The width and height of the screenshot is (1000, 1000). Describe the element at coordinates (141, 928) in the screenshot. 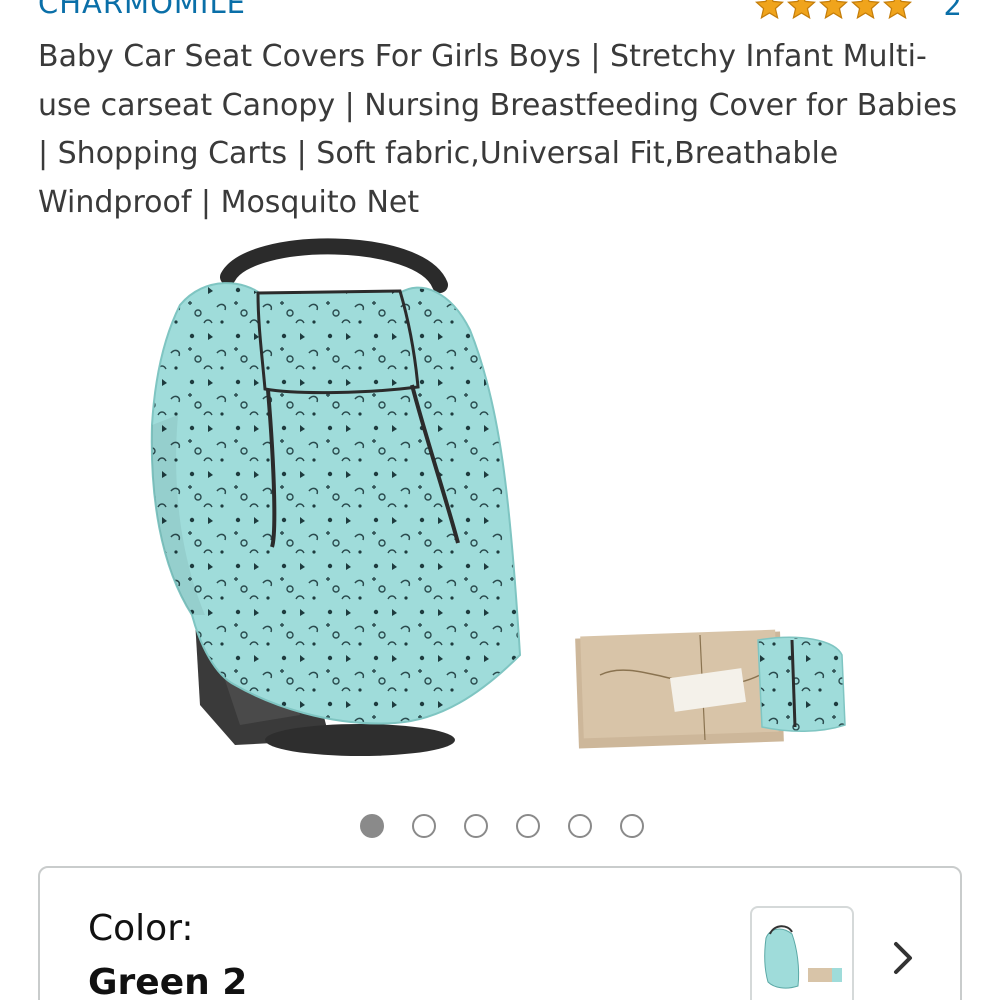

I see `variation-label: Color:` at that location.